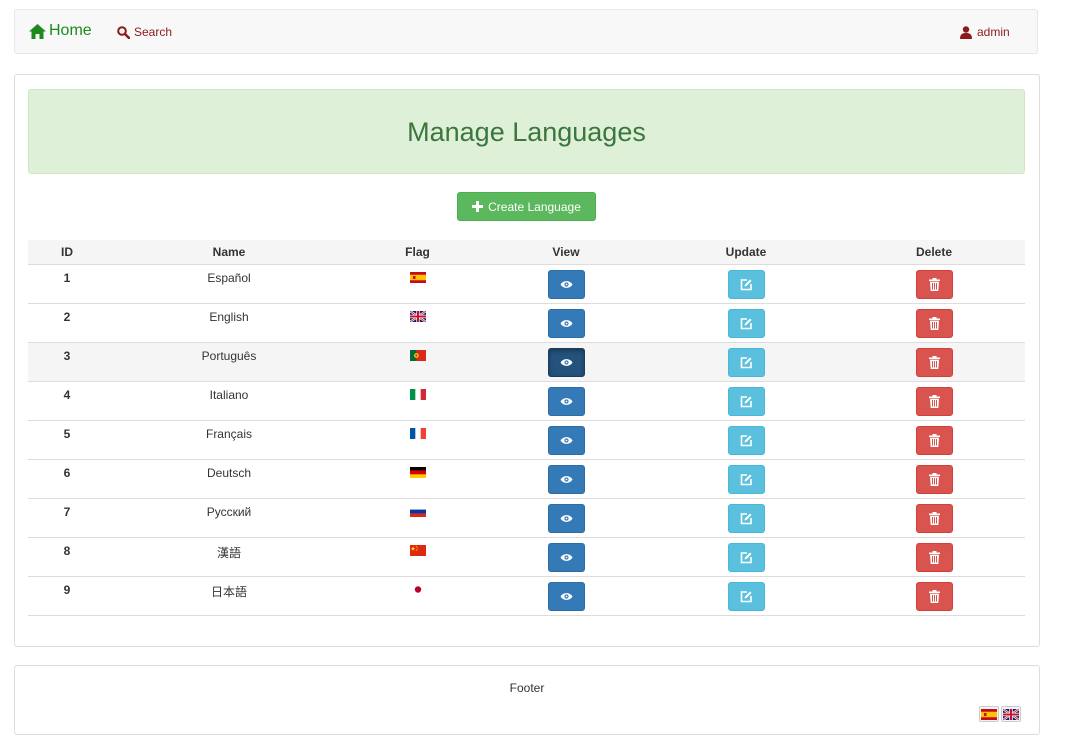 This screenshot has height=735, width=1070. What do you see at coordinates (60, 31) in the screenshot?
I see `home-link: Home` at bounding box center [60, 31].